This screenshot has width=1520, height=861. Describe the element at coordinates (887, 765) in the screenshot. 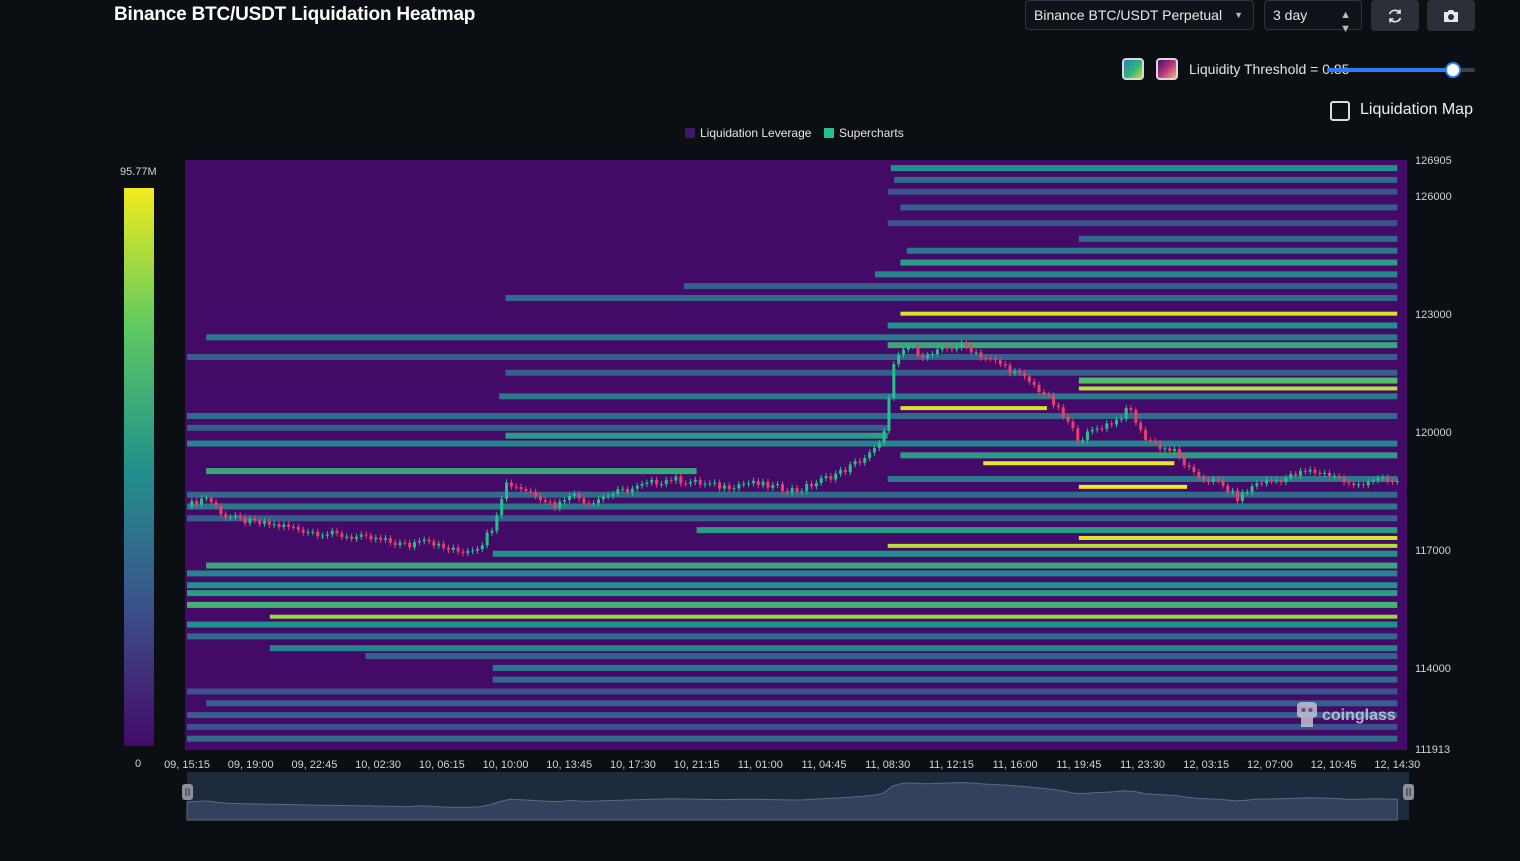

I see `x-tick-label: 11, 08:30` at that location.